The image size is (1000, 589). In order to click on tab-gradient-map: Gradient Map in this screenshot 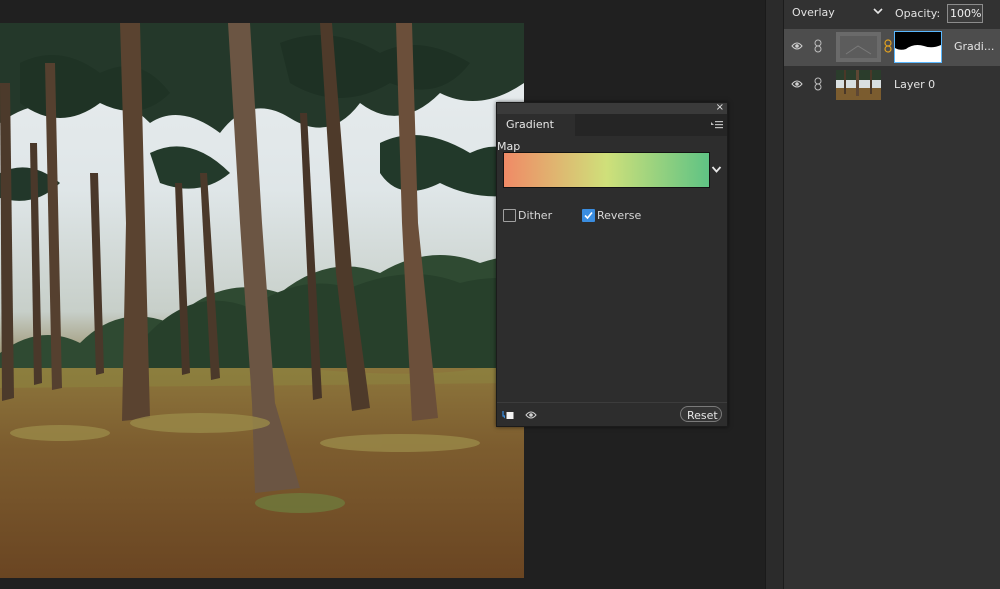, I will do `click(536, 133)`.